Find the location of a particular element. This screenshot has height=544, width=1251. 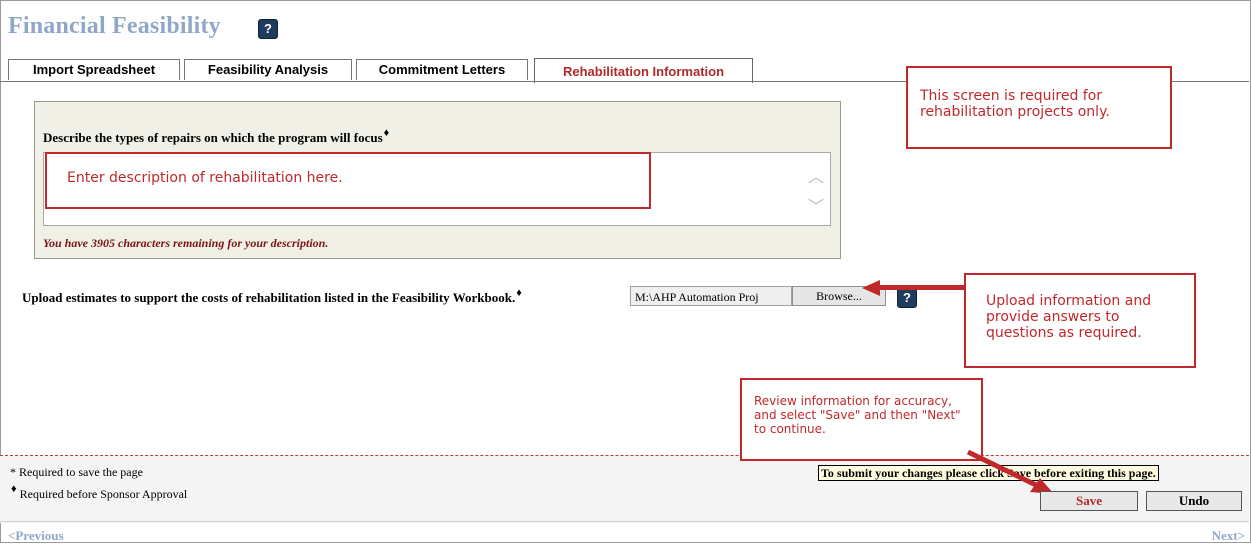

required-save-note: * Required to save the page is located at coordinates (76, 472).